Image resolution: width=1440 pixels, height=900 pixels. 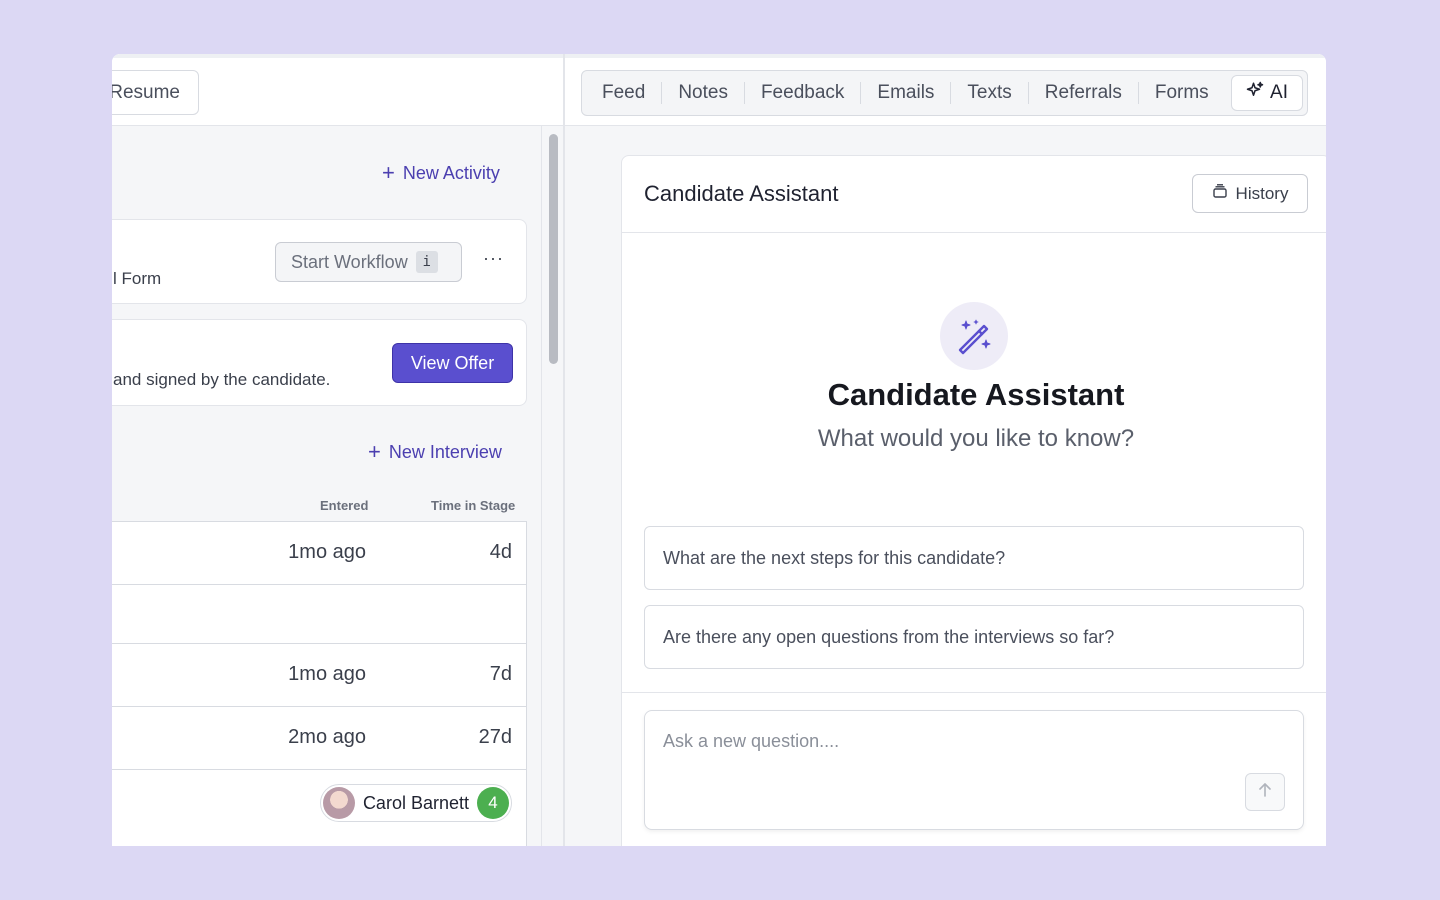 What do you see at coordinates (1267, 93) in the screenshot?
I see `tab-ai: AI` at bounding box center [1267, 93].